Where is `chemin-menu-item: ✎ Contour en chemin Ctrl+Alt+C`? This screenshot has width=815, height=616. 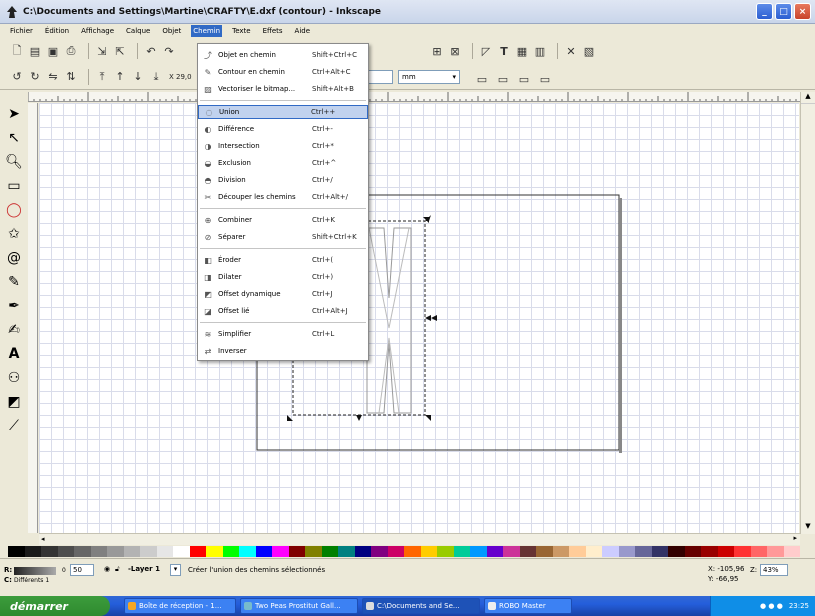
chemin-menu-item: ✎ Contour en chemin Ctrl+Alt+C is located at coordinates (283, 72).